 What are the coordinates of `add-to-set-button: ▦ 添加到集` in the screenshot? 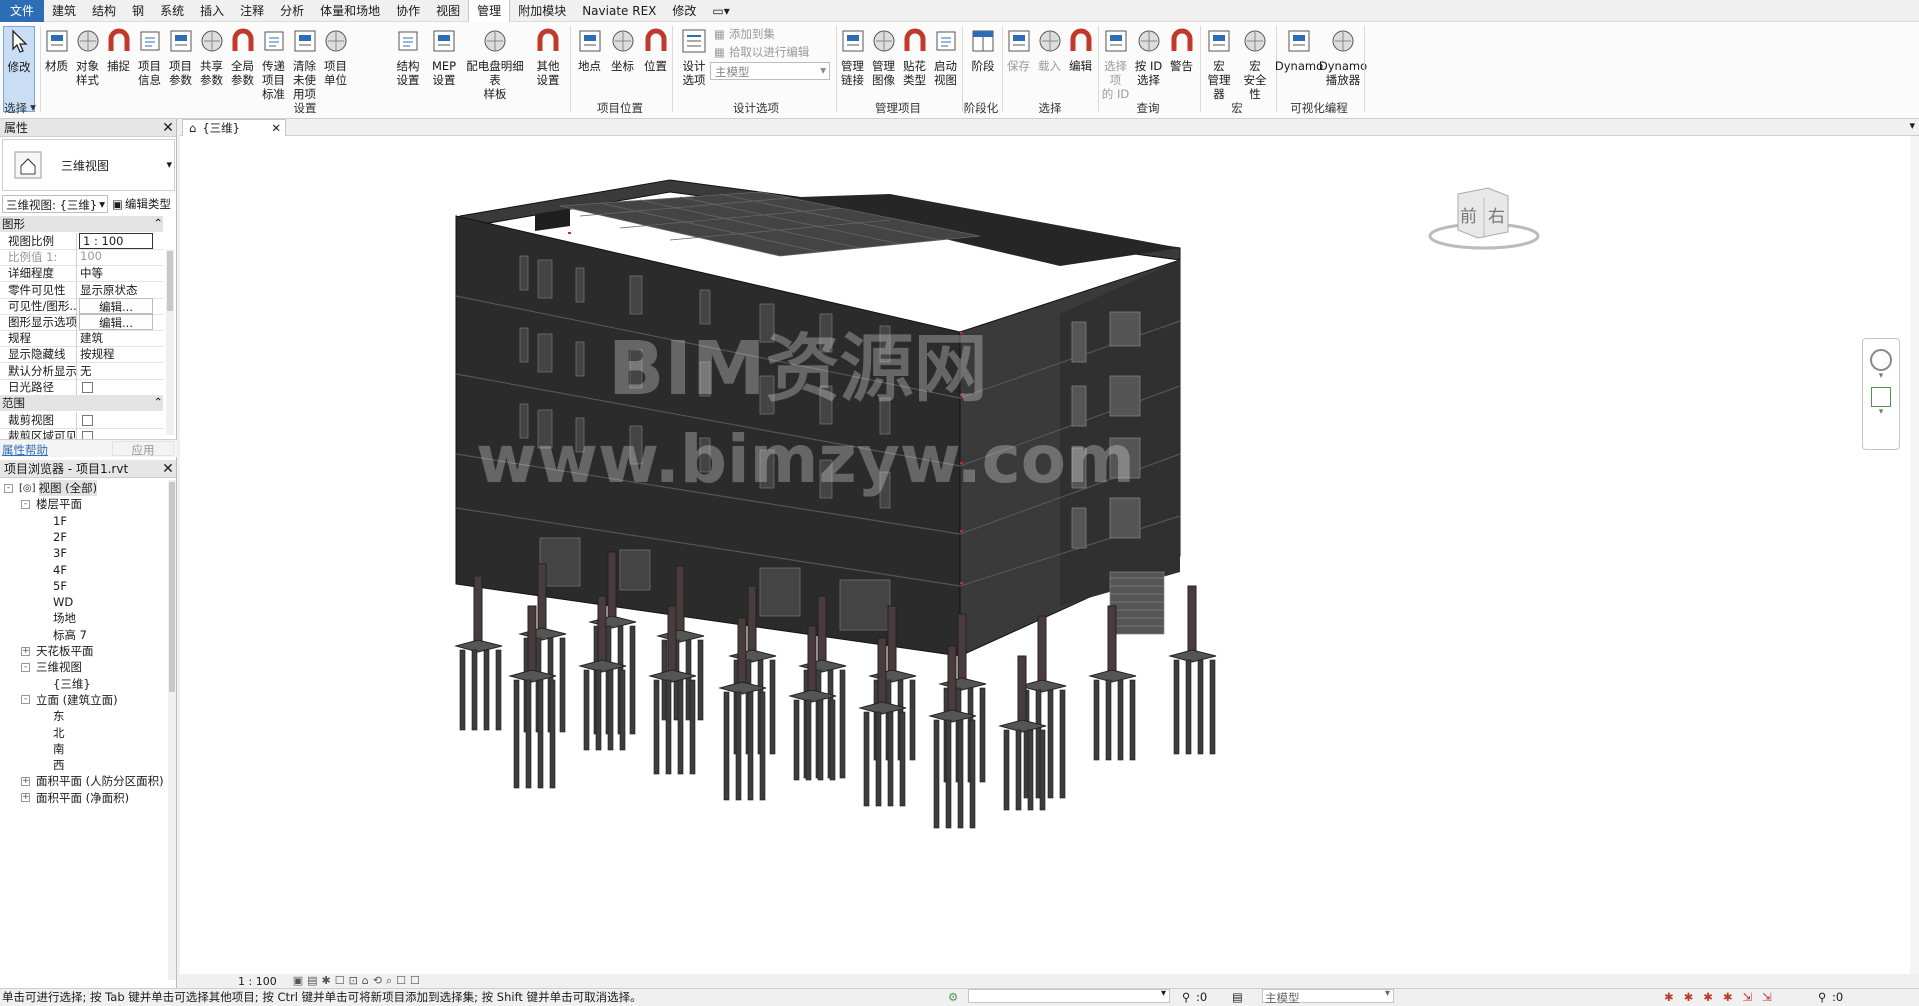 It's located at (744, 34).